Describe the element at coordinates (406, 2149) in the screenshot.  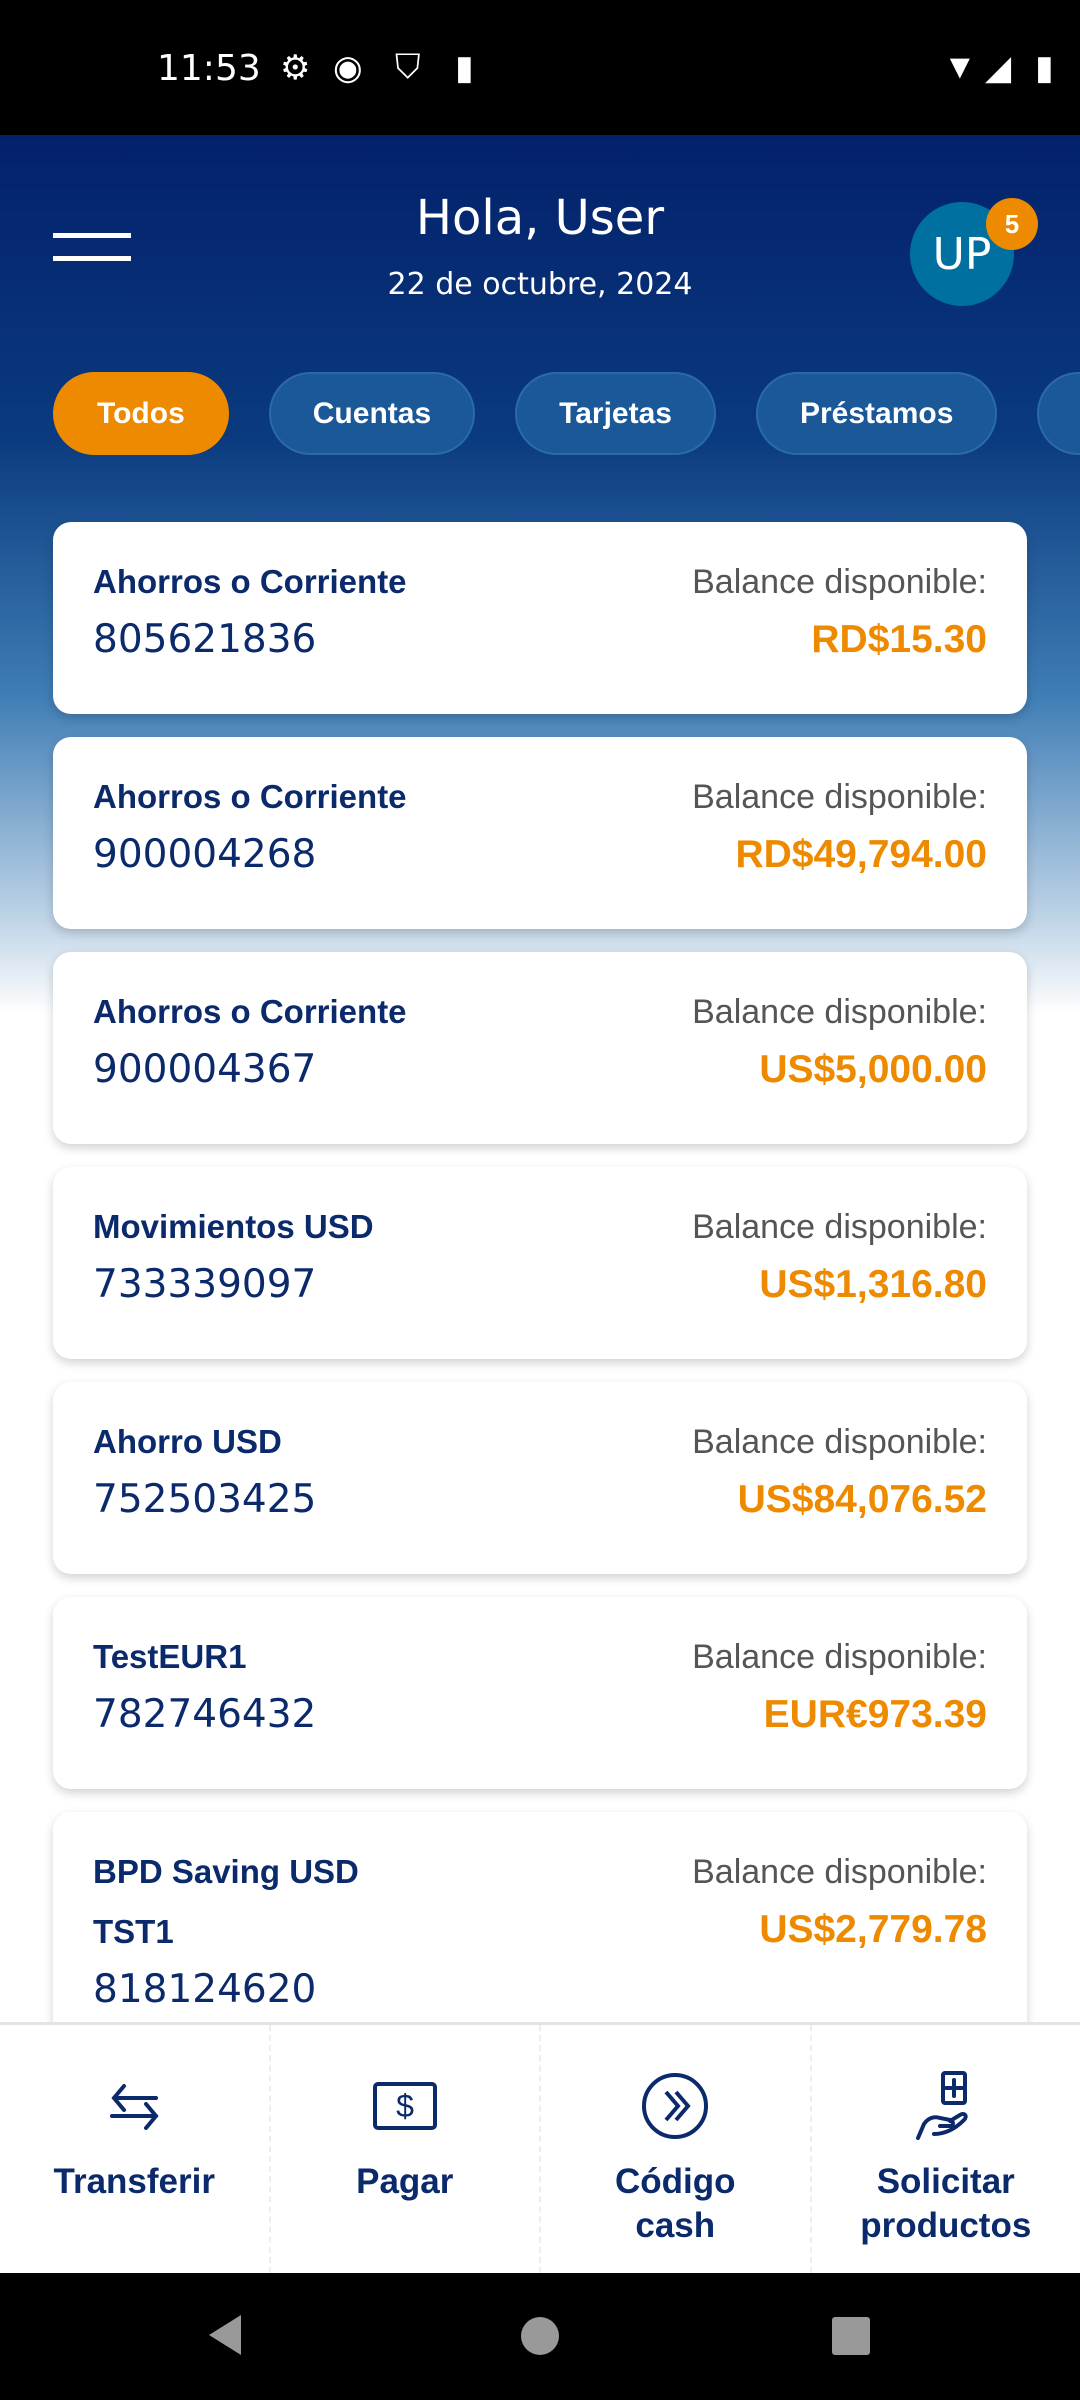
I see `pay-button: $ Pagar` at that location.